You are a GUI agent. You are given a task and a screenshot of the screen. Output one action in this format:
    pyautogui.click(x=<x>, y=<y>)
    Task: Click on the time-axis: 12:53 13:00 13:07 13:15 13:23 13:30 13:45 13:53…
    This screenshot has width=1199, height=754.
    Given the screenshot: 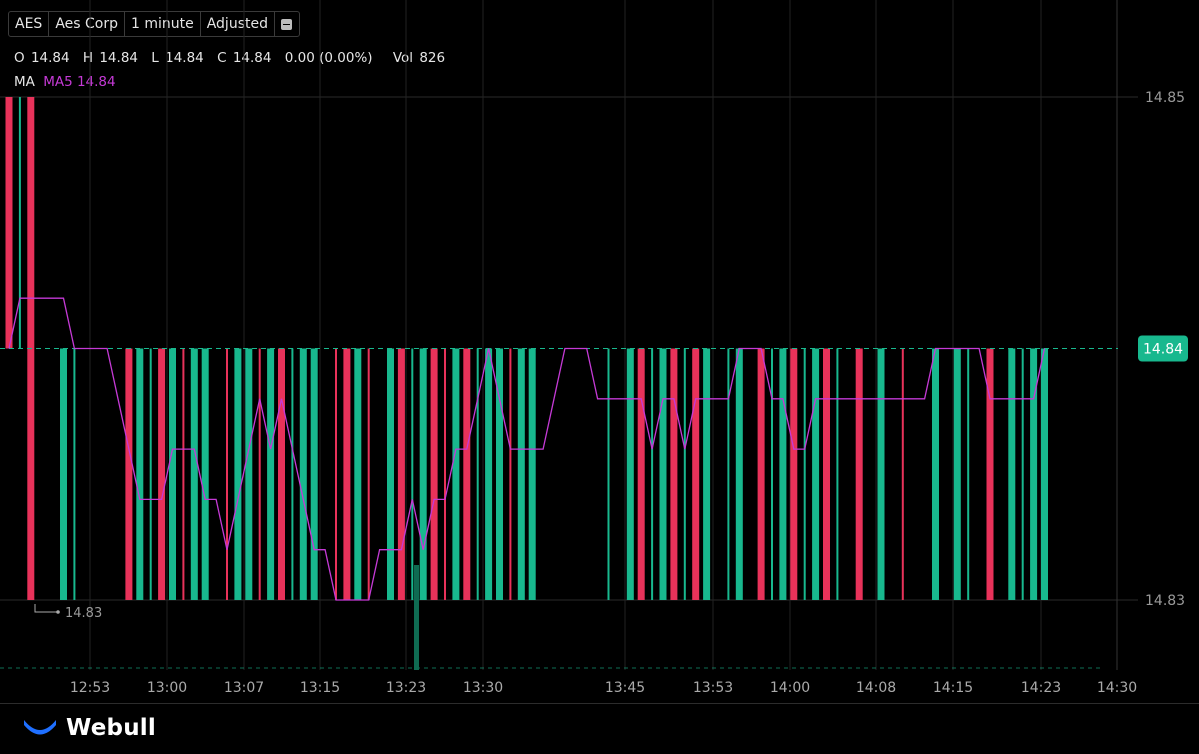 What is the action you would take?
    pyautogui.click(x=603, y=688)
    